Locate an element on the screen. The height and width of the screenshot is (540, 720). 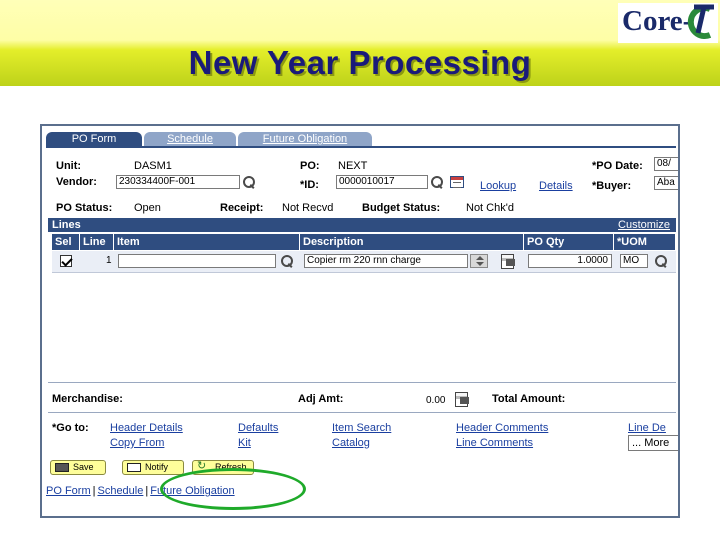
tab-divider is located at coordinates (361, 147).